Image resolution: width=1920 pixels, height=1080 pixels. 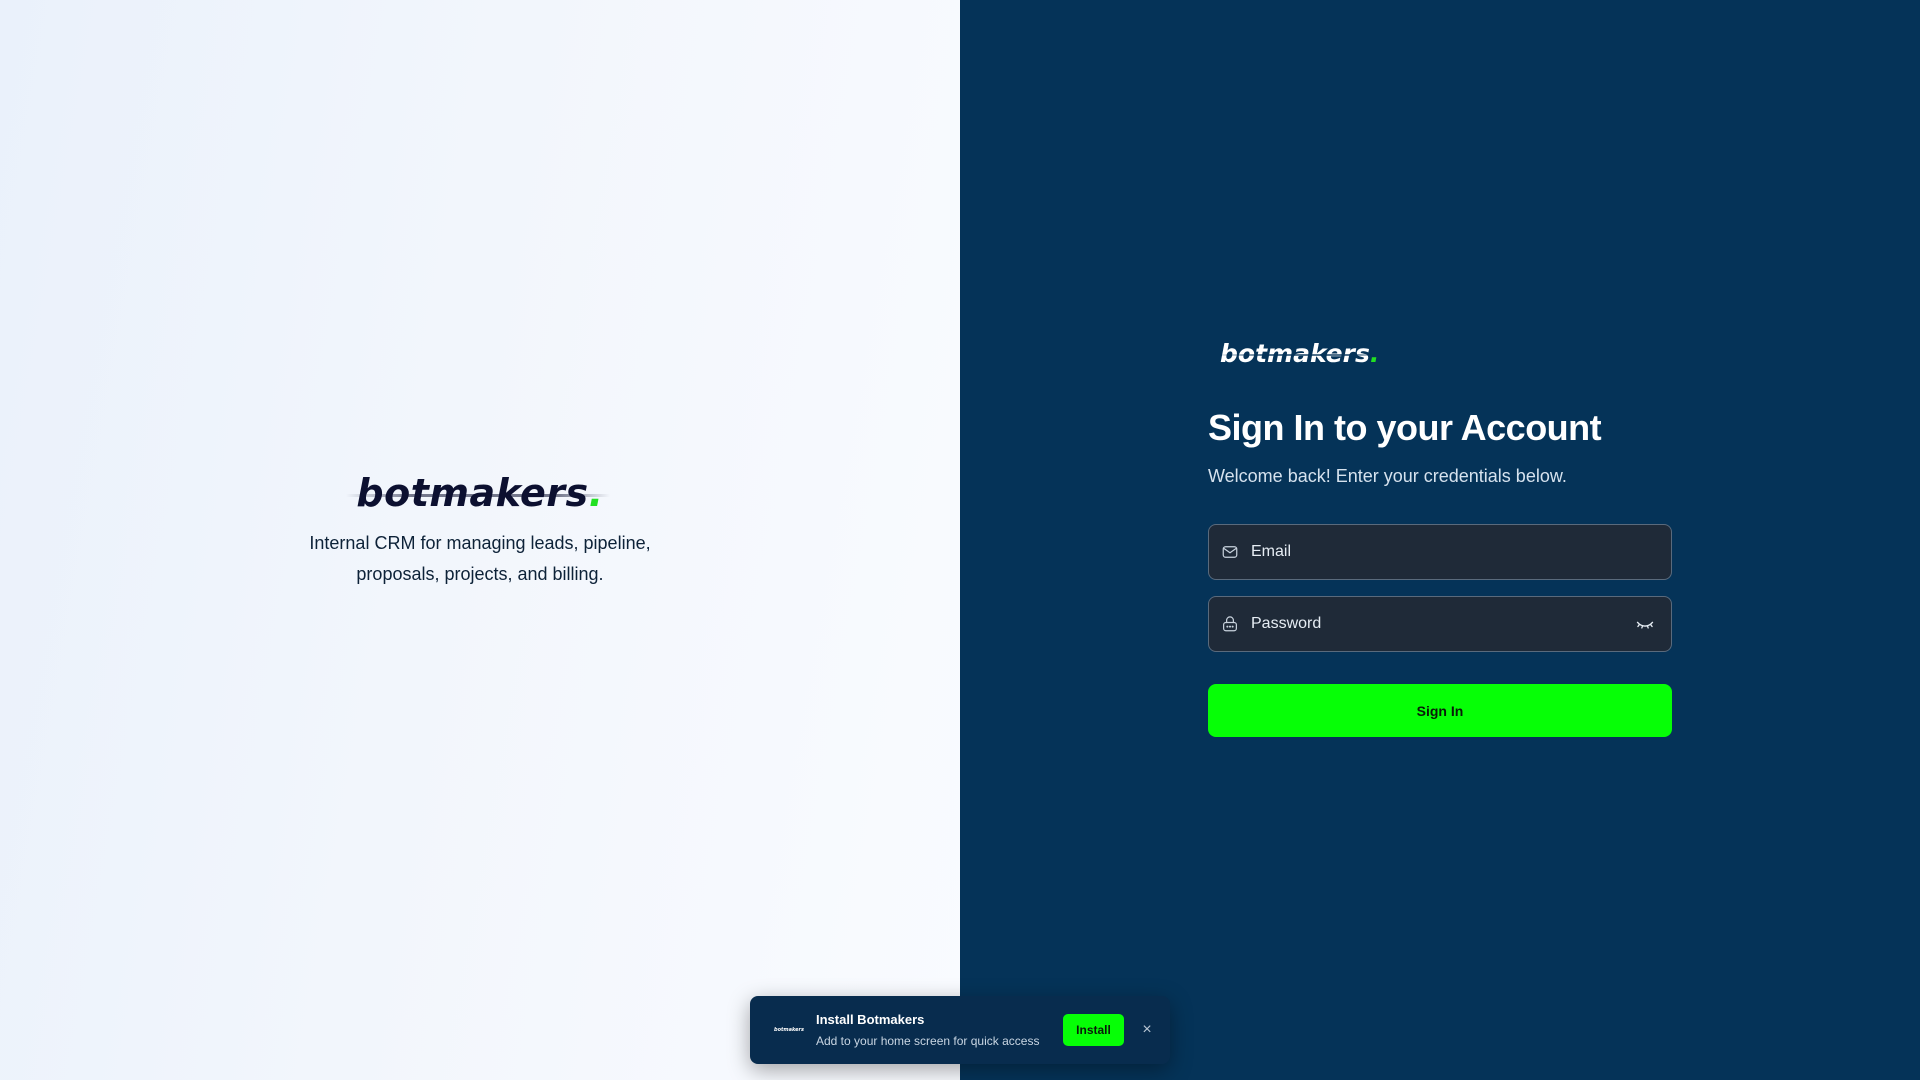 I want to click on eye-closed-icon, so click(x=1645, y=624).